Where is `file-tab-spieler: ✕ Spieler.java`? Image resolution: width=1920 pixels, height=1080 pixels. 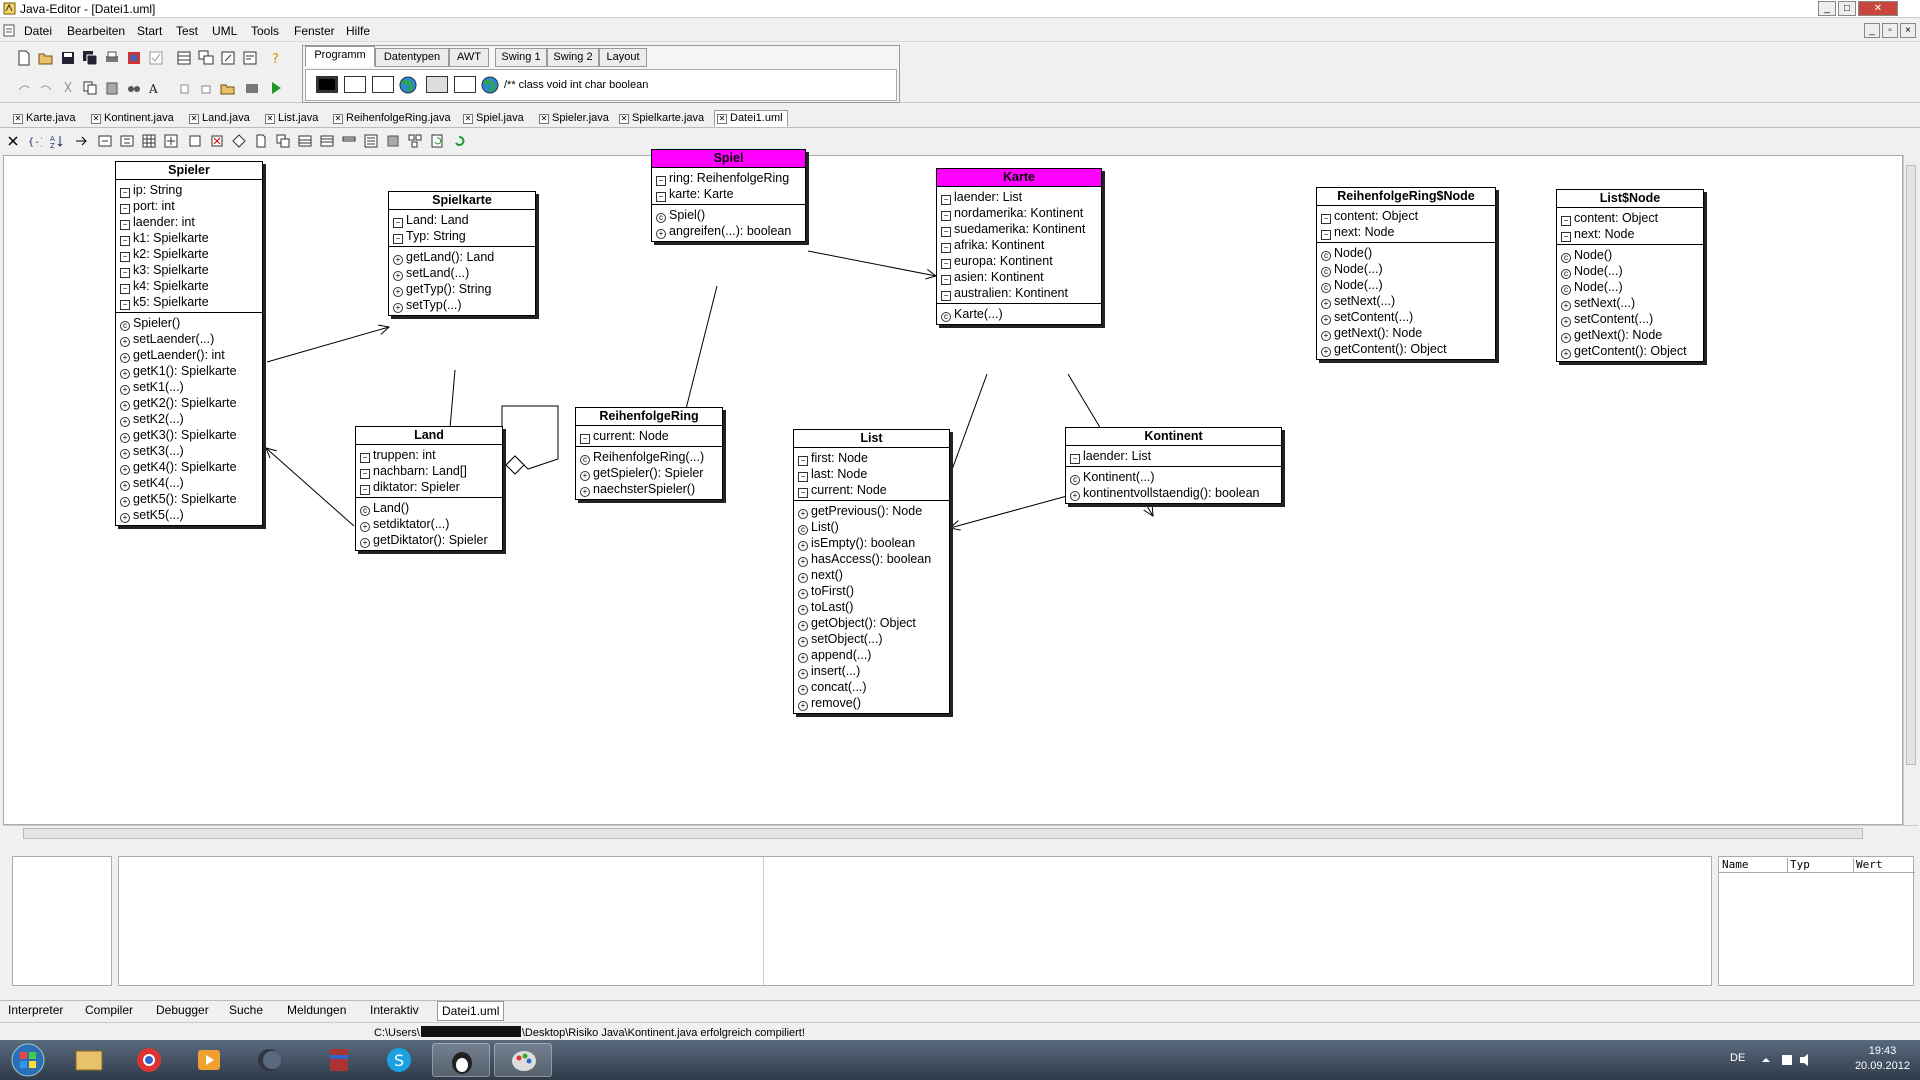
file-tab-spieler: ✕ Spieler.java is located at coordinates (573, 118).